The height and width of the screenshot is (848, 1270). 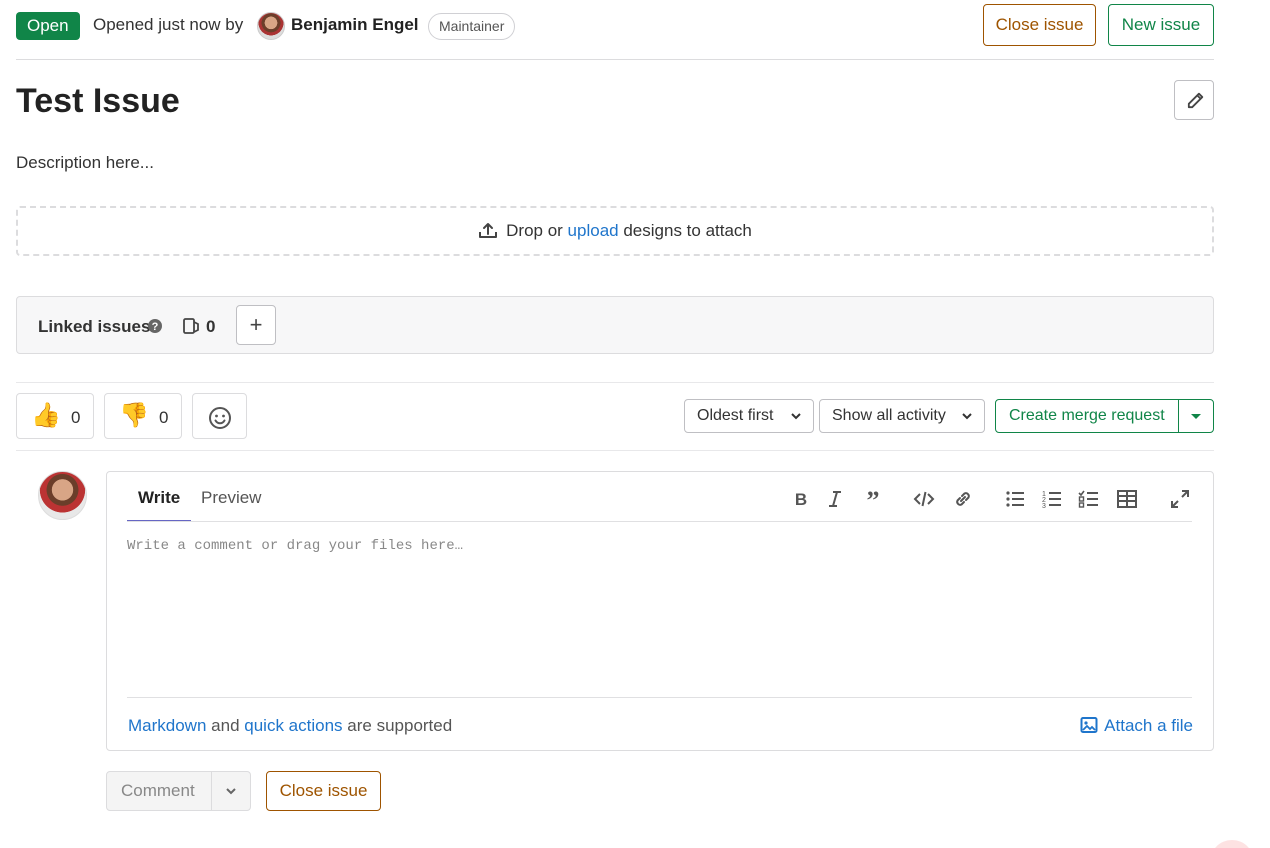 What do you see at coordinates (534, 230) in the screenshot?
I see `dropzone-prefix: Drop or` at bounding box center [534, 230].